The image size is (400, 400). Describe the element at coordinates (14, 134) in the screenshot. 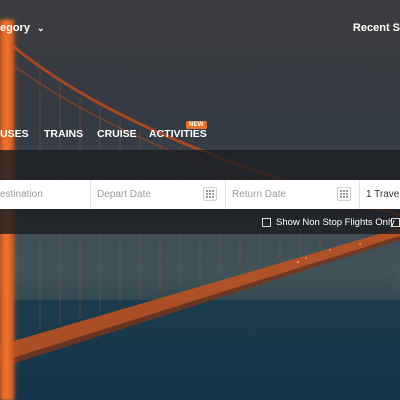

I see `tab-buses: USES` at that location.